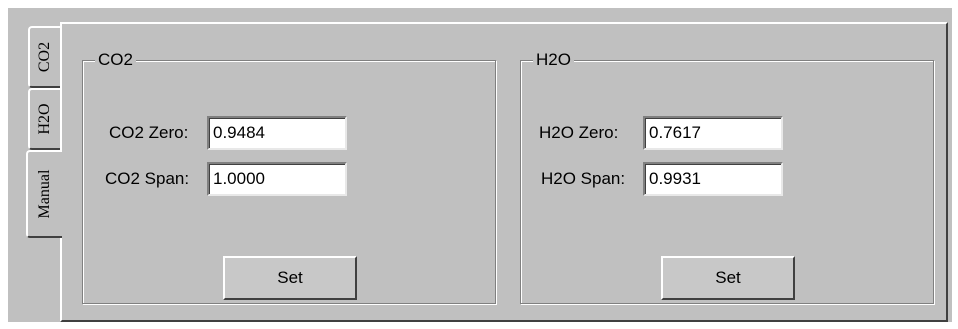 Image resolution: width=958 pixels, height=329 pixels. I want to click on h2o-zero-field, so click(713, 133).